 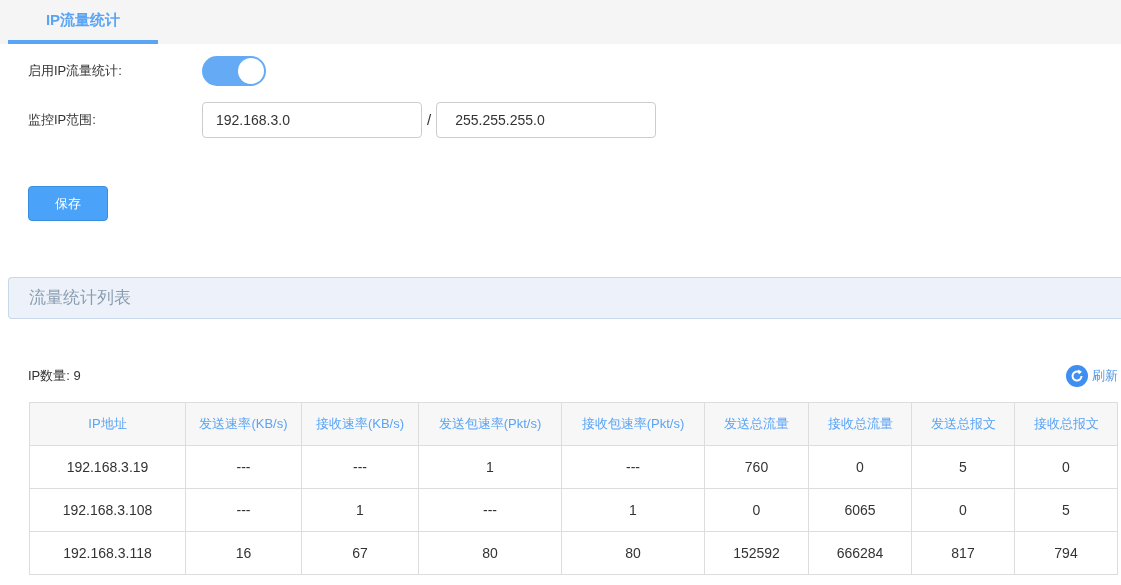 What do you see at coordinates (756, 553) in the screenshot?
I see `table-cell: 152592` at bounding box center [756, 553].